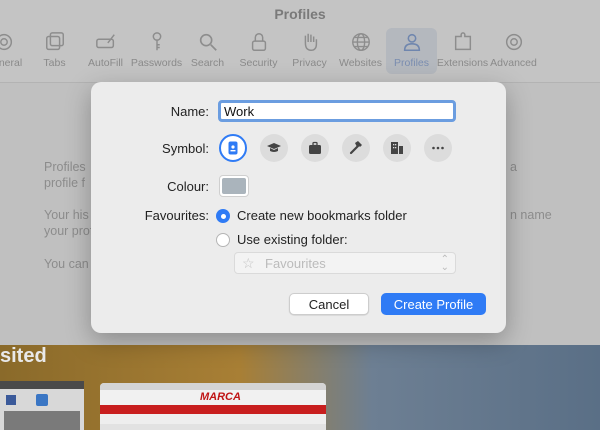 Image resolution: width=600 pixels, height=430 pixels. I want to click on thumbnail-logo-text: MARCA, so click(220, 397).